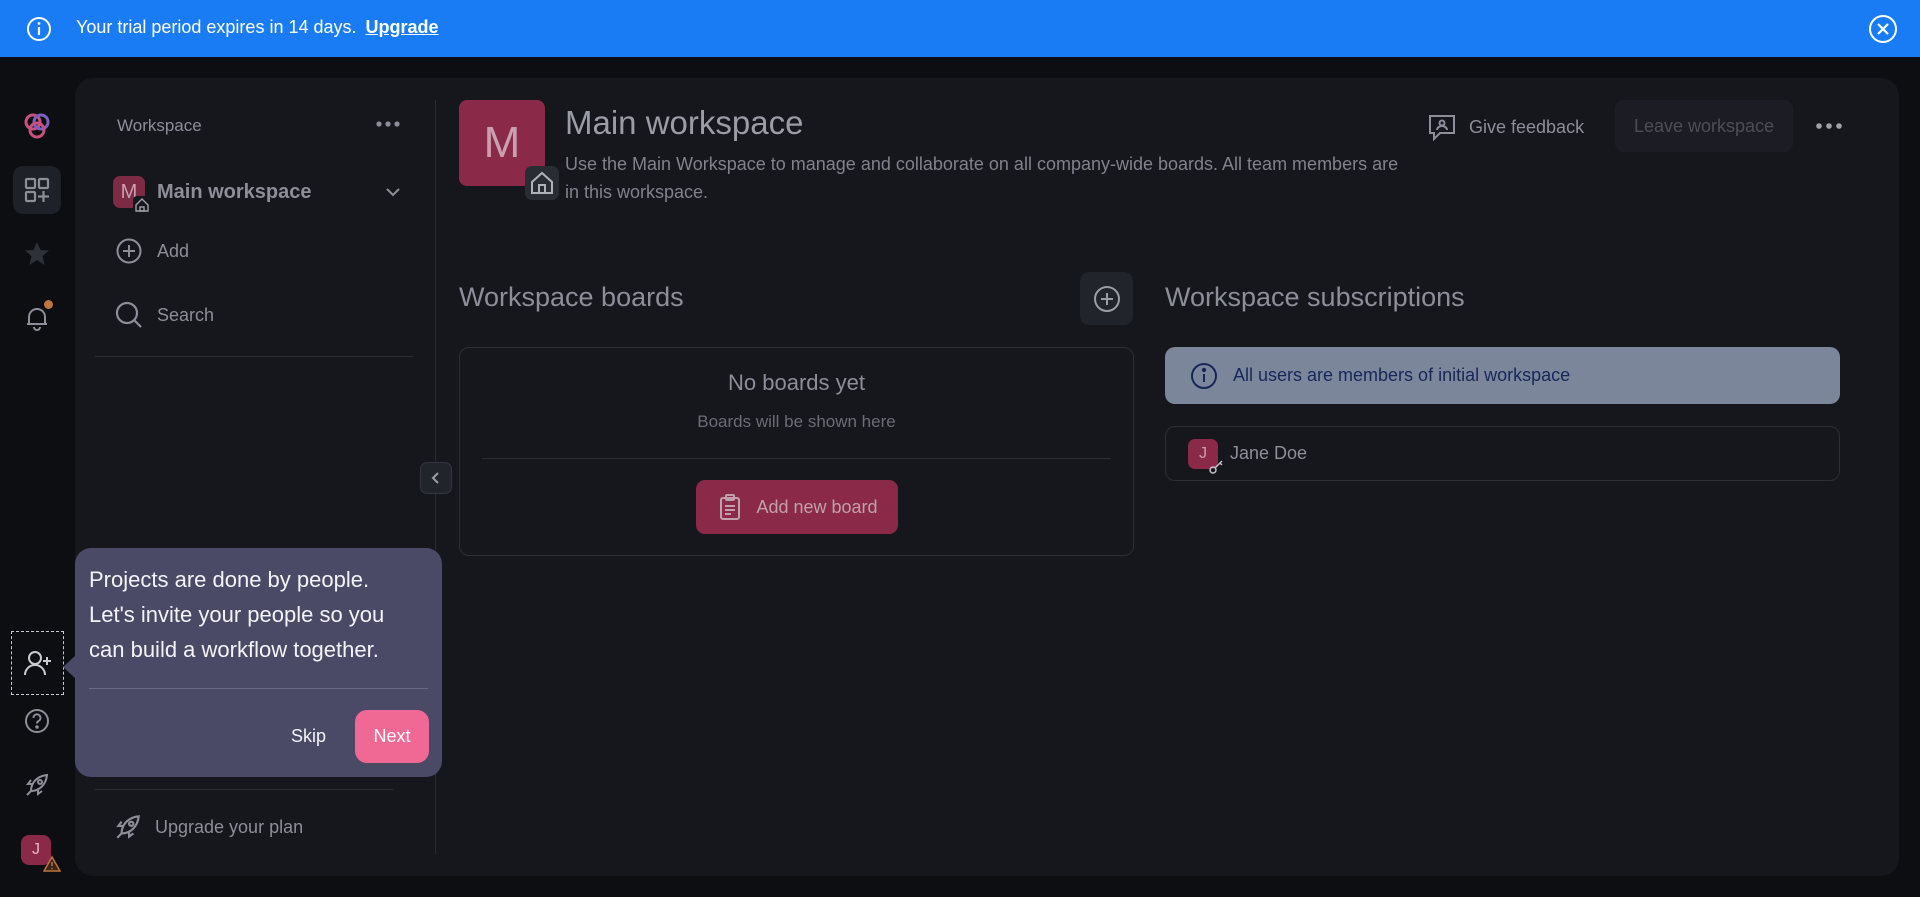 This screenshot has height=897, width=1920. What do you see at coordinates (1527, 126) in the screenshot?
I see `feedback-label: Give feedback` at bounding box center [1527, 126].